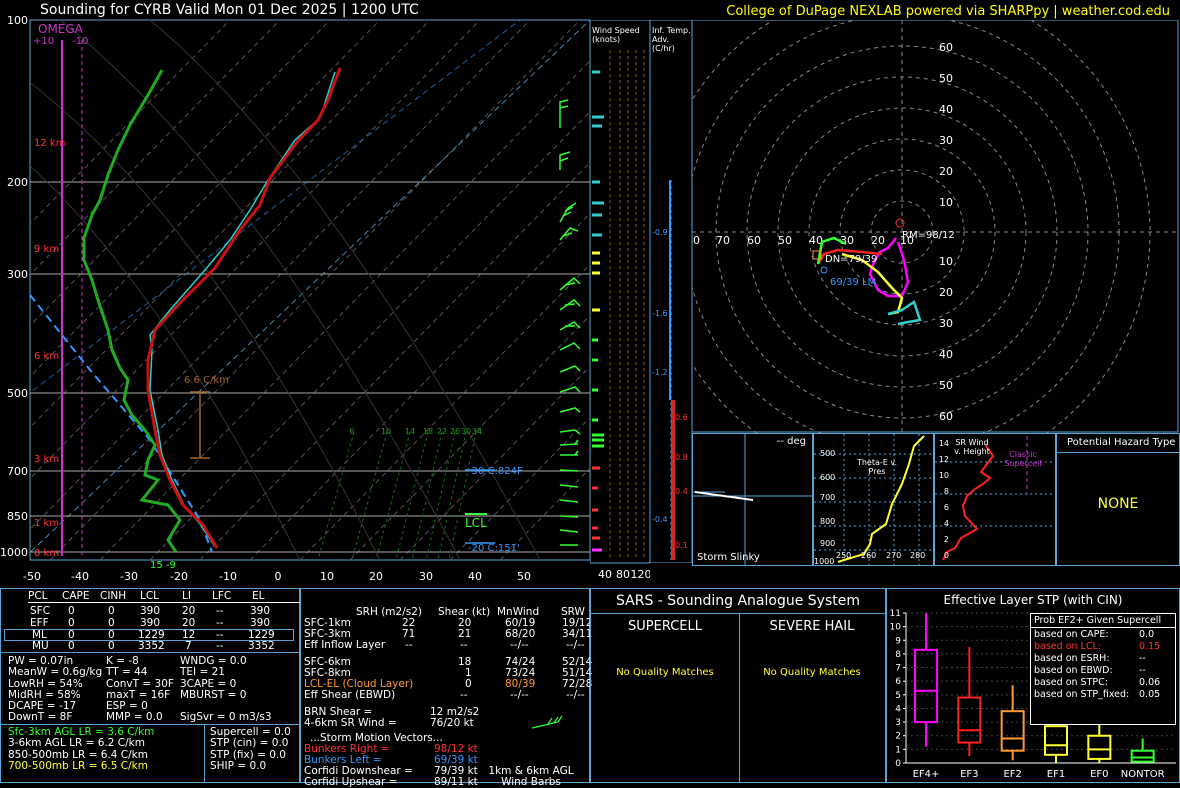 The image size is (1180, 788). I want to click on omega-tick-pos: +10, so click(43, 41).